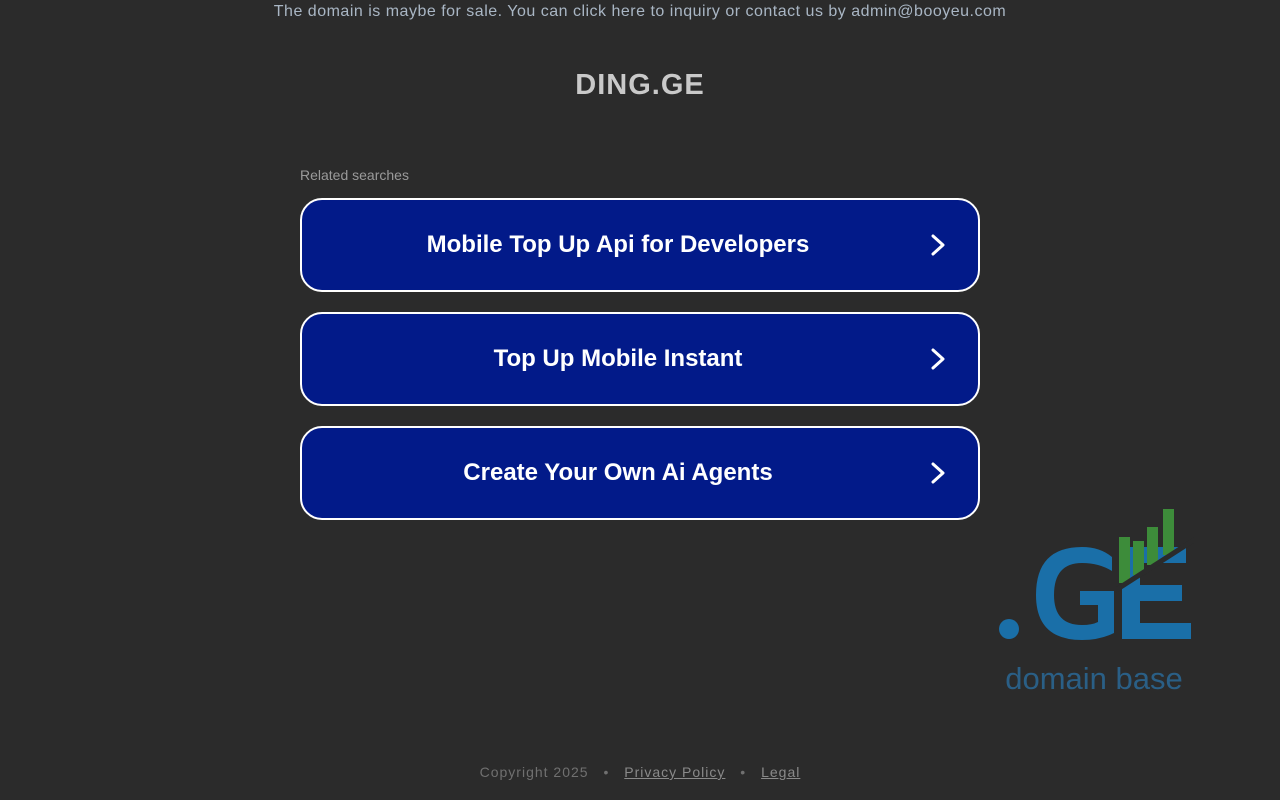  Describe the element at coordinates (618, 472) in the screenshot. I see `related-search-label: Create Your Own Ai Agents` at that location.